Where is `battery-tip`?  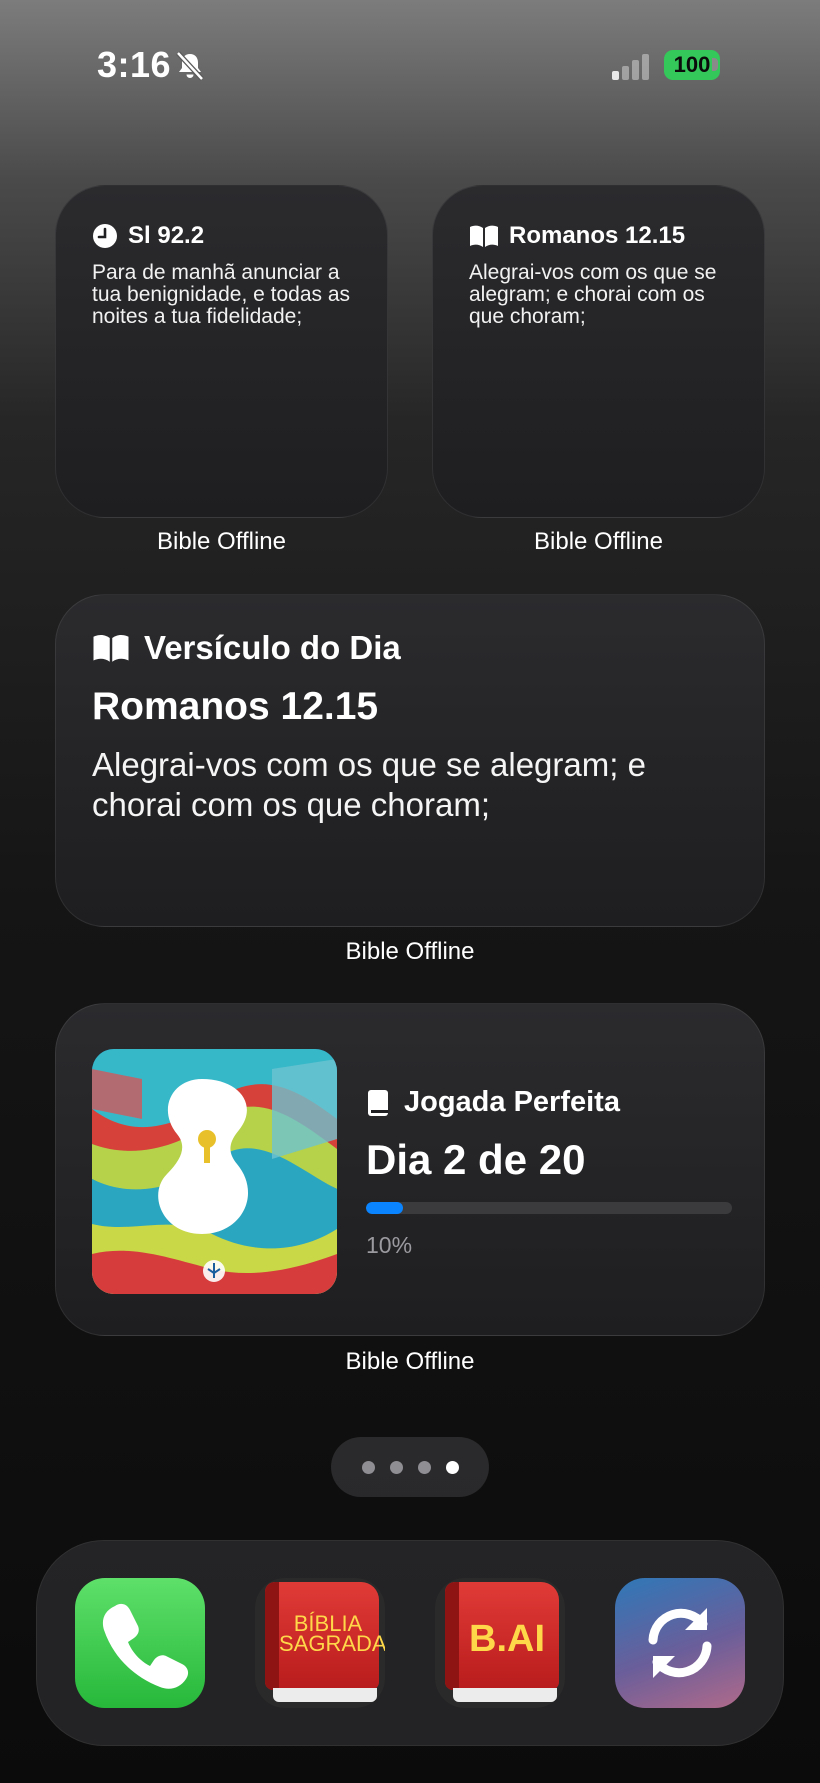 battery-tip is located at coordinates (715, 64).